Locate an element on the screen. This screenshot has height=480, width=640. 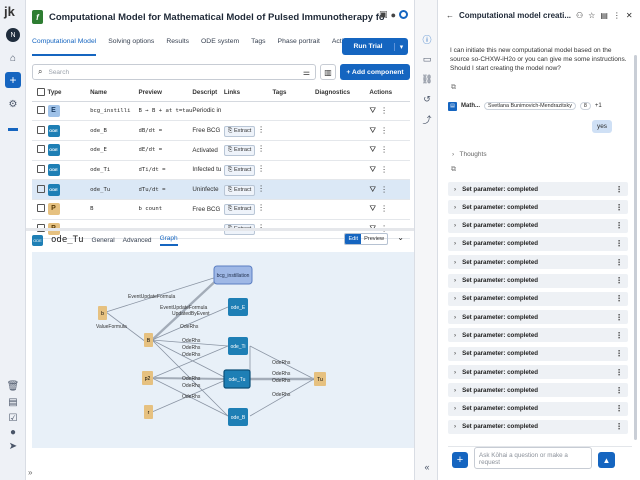
comment-icon: ▭ is located at coordinates (427, 59).